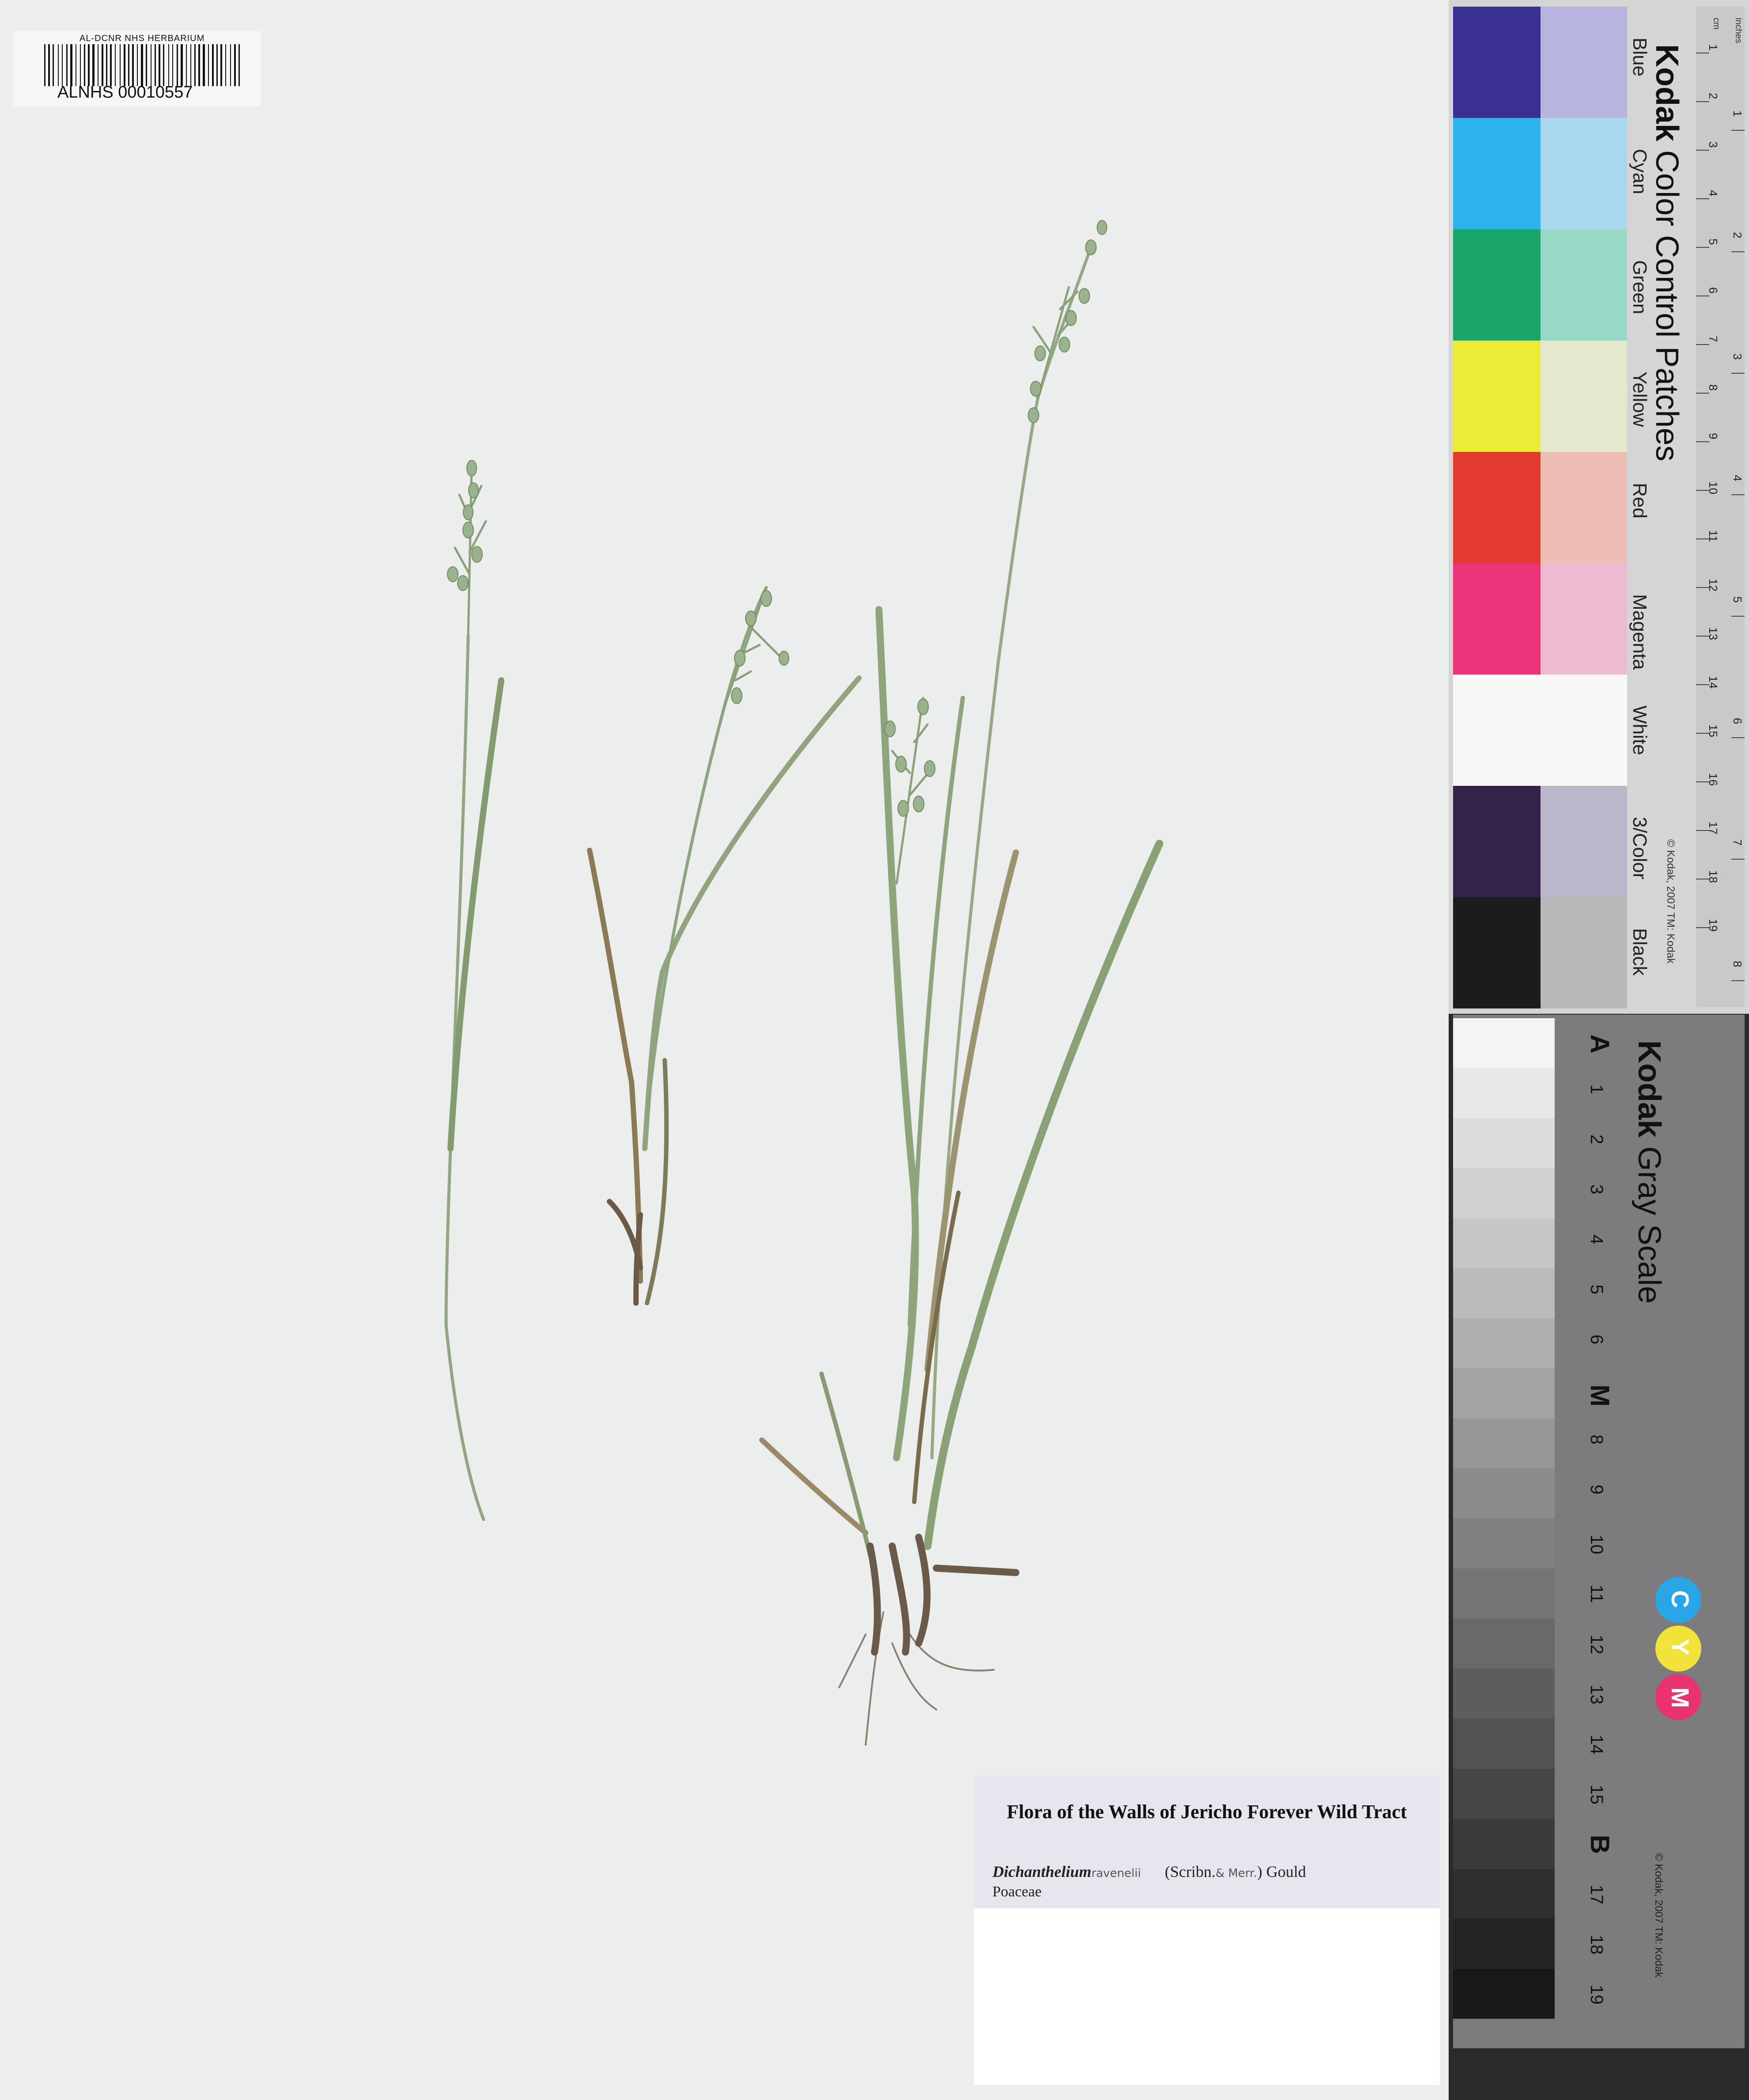 The image size is (1749, 2100). I want to click on cmy-letter: C, so click(1680, 1599).